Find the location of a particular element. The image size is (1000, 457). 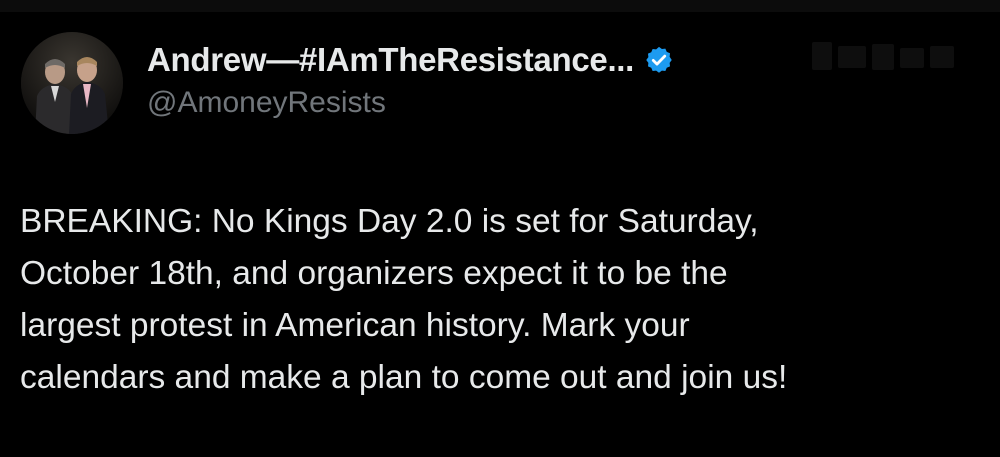

author-handle: @AmoneyResists is located at coordinates (266, 103).